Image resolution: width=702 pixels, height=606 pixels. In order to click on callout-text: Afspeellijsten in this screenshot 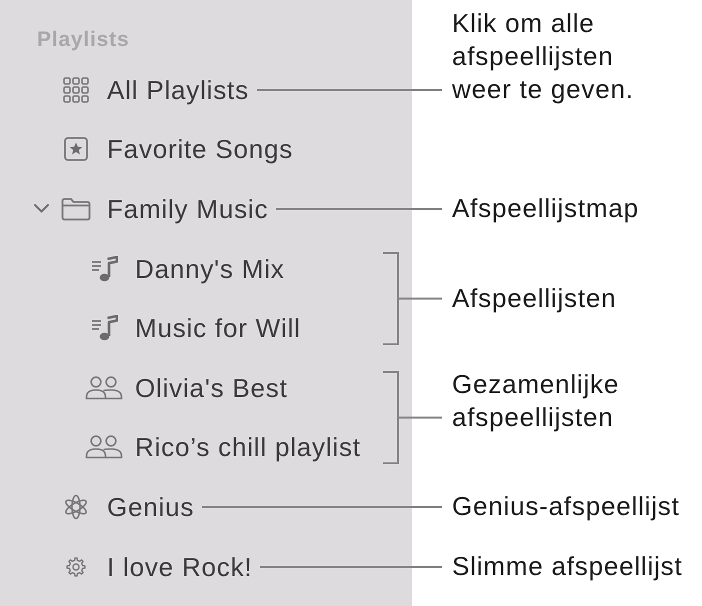, I will do `click(534, 298)`.